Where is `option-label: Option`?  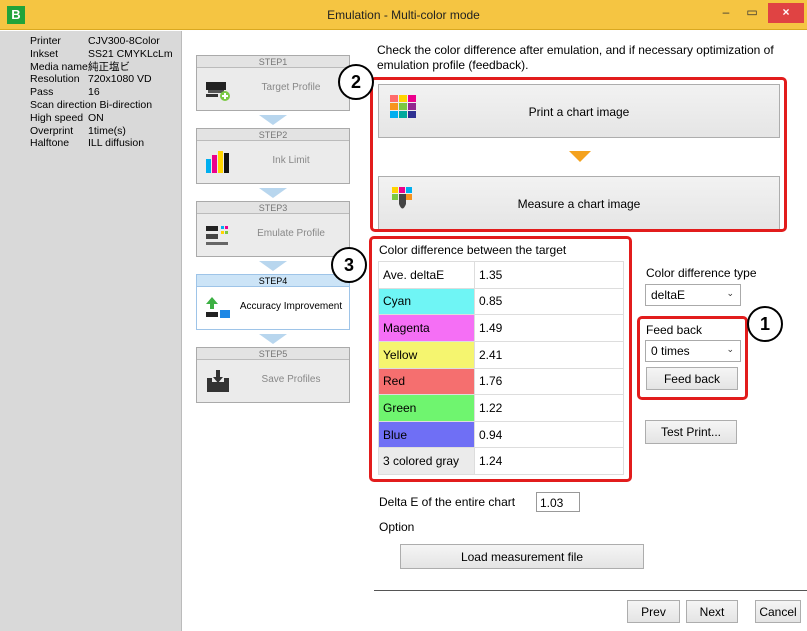 option-label: Option is located at coordinates (397, 527).